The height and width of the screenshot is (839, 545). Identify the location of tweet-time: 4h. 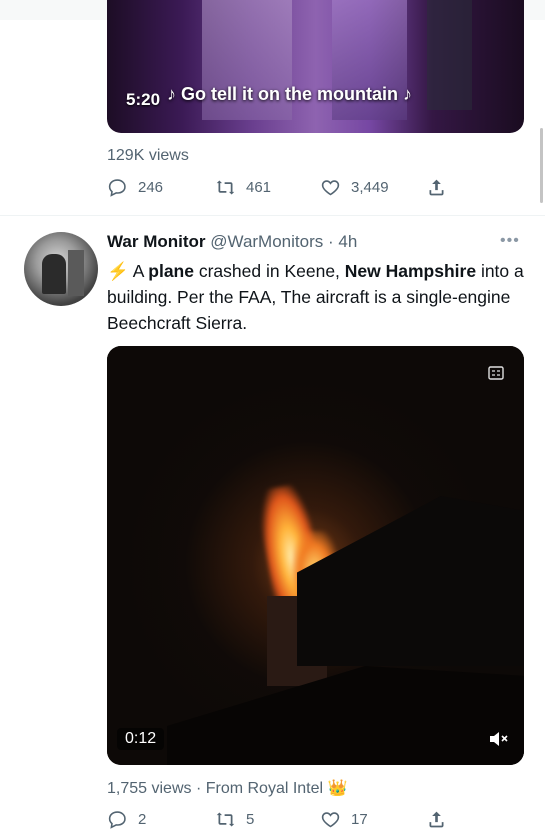
(347, 241).